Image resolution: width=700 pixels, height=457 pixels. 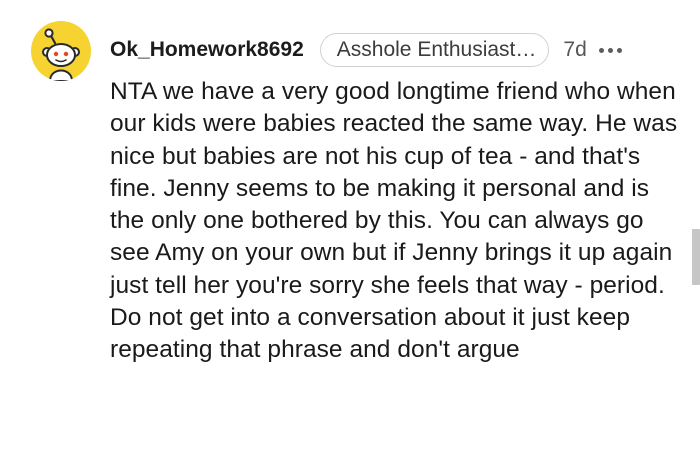 I want to click on comment-header: Ok_Homework8692 Asshole Enthusiast… 7d, so click(x=368, y=50).